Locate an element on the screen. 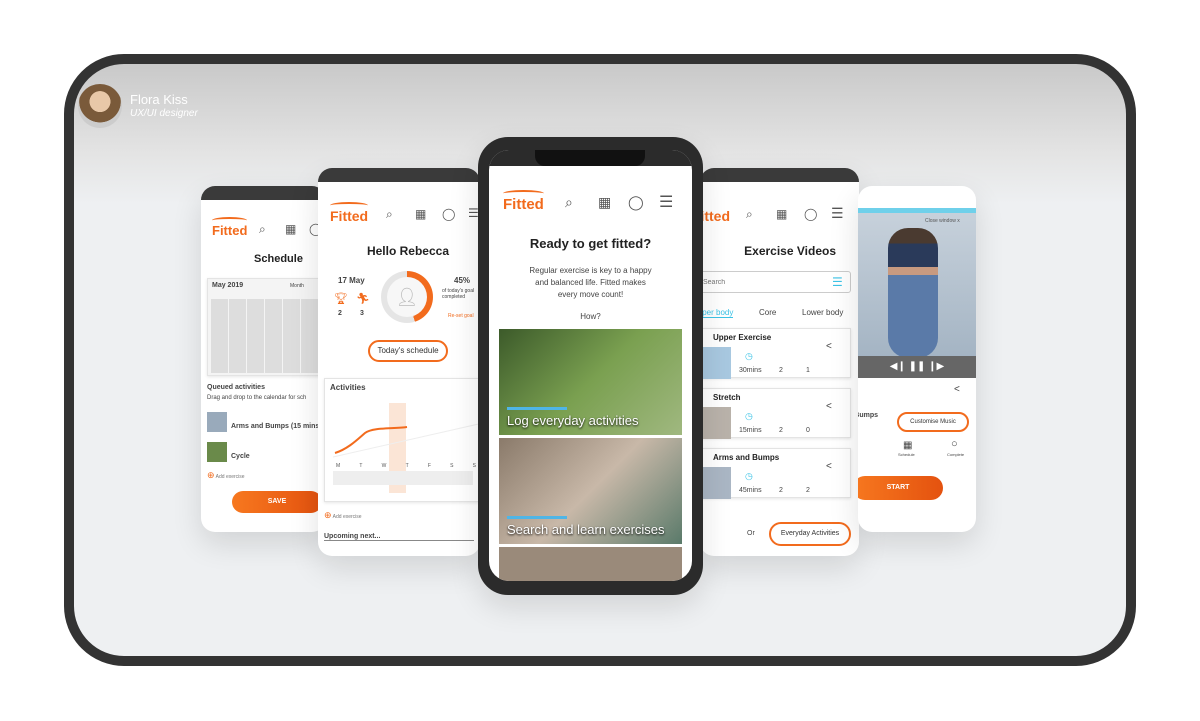 Image resolution: width=1200 pixels, height=721 pixels. page-title: Exercise Videos is located at coordinates (790, 251).